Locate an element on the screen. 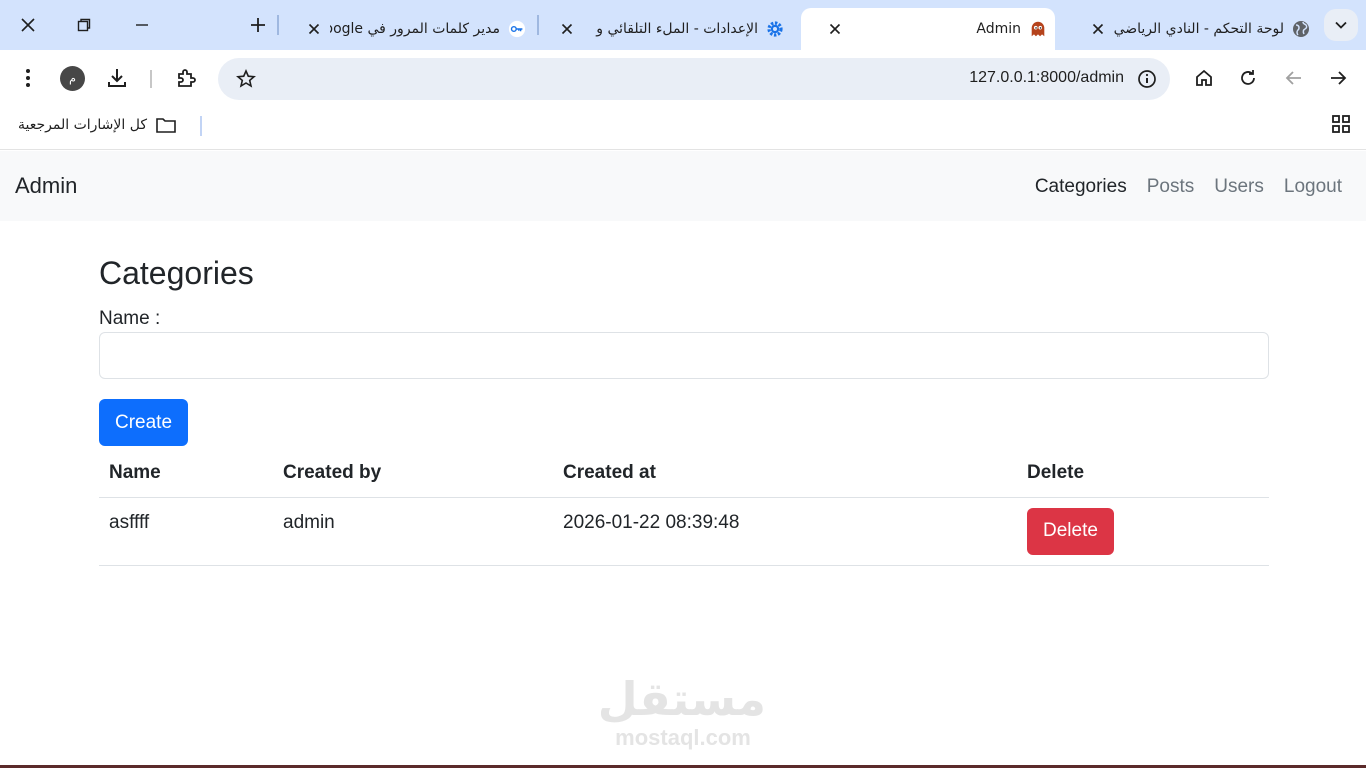 This screenshot has width=1366, height=768. restore-icon is located at coordinates (84, 25).